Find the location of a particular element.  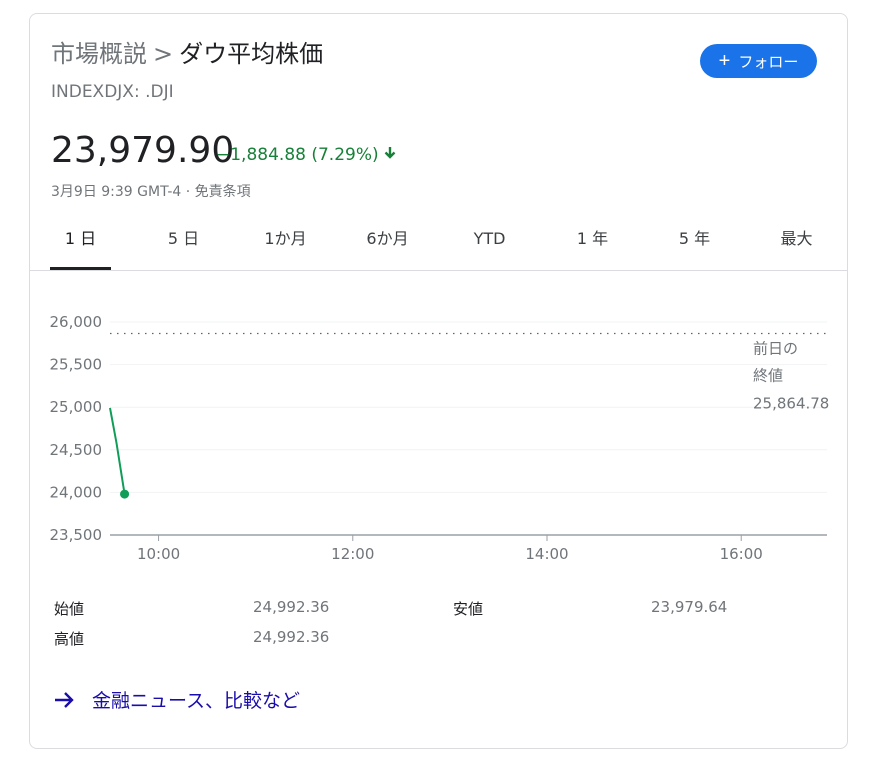

price-change-text: −1,884.88 (7.29%) is located at coordinates (297, 155).